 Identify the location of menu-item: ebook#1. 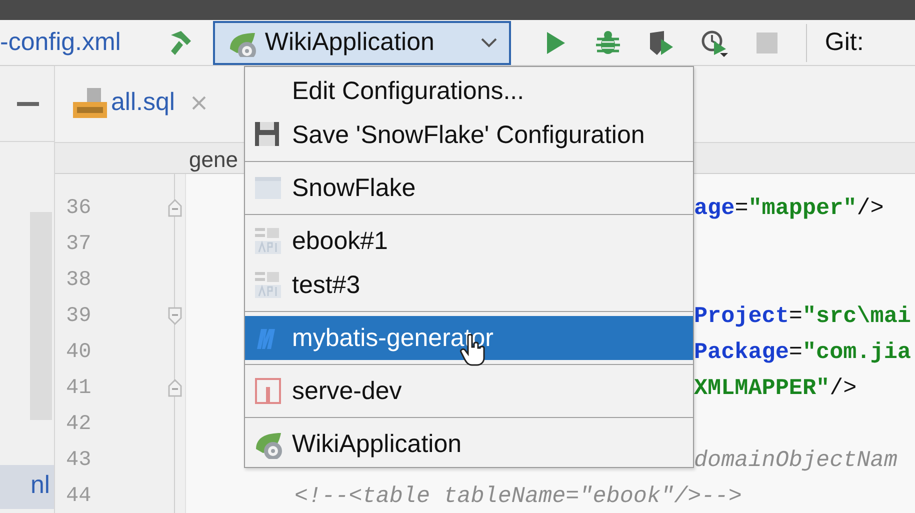
(469, 241).